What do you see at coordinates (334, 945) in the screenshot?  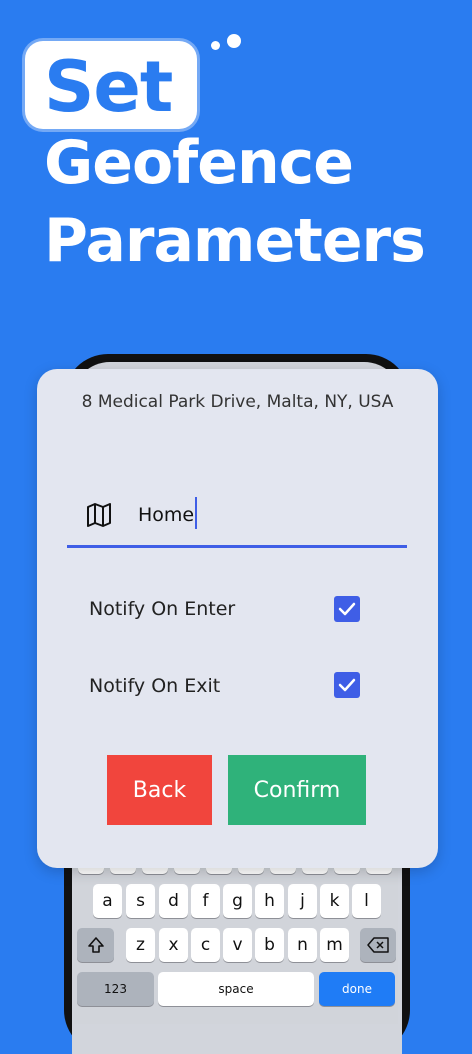 I see `key-m: m` at bounding box center [334, 945].